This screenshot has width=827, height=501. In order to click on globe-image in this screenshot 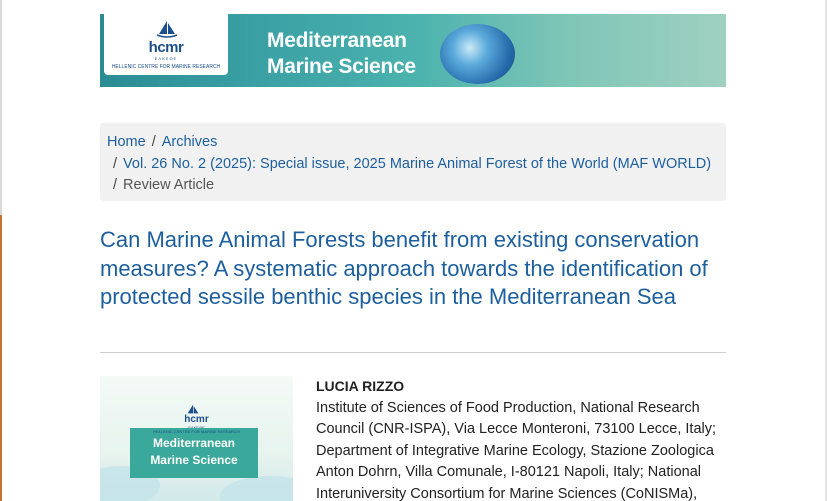, I will do `click(477, 54)`.